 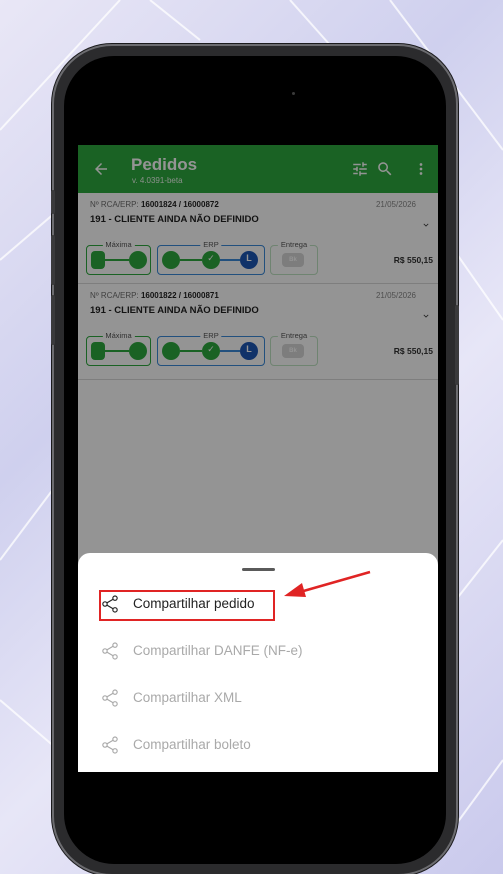 I want to click on share-danfe-button: Compartilhar DANFE (NF-e), so click(x=260, y=651).